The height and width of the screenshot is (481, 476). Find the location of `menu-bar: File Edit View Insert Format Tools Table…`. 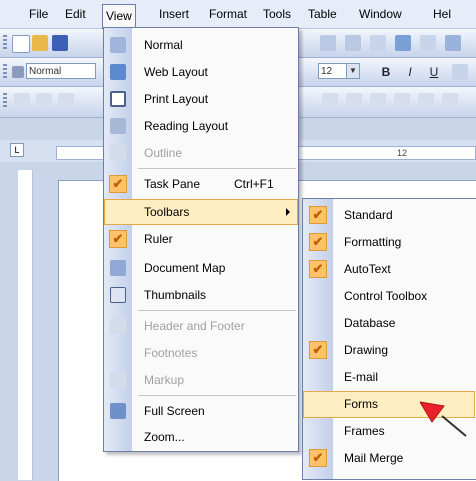

menu-bar: File Edit View Insert Format Tools Table… is located at coordinates (238, 14).